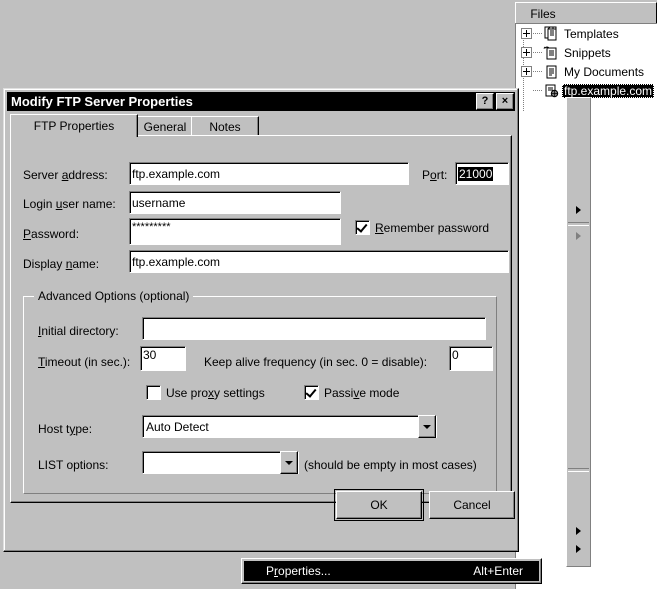 This screenshot has height=589, width=657. Describe the element at coordinates (578, 332) in the screenshot. I see `panel-splitter-strip` at that location.